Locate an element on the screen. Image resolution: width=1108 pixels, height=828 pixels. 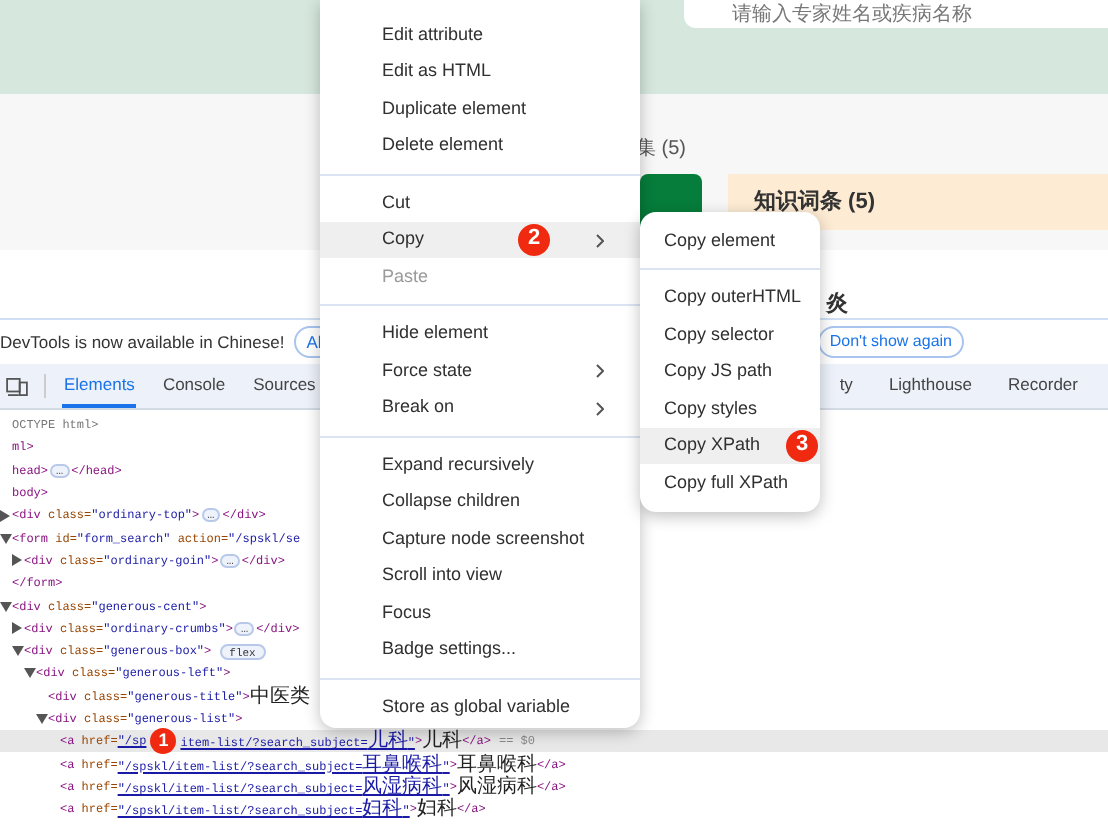
menu-item: Focus is located at coordinates (480, 612).